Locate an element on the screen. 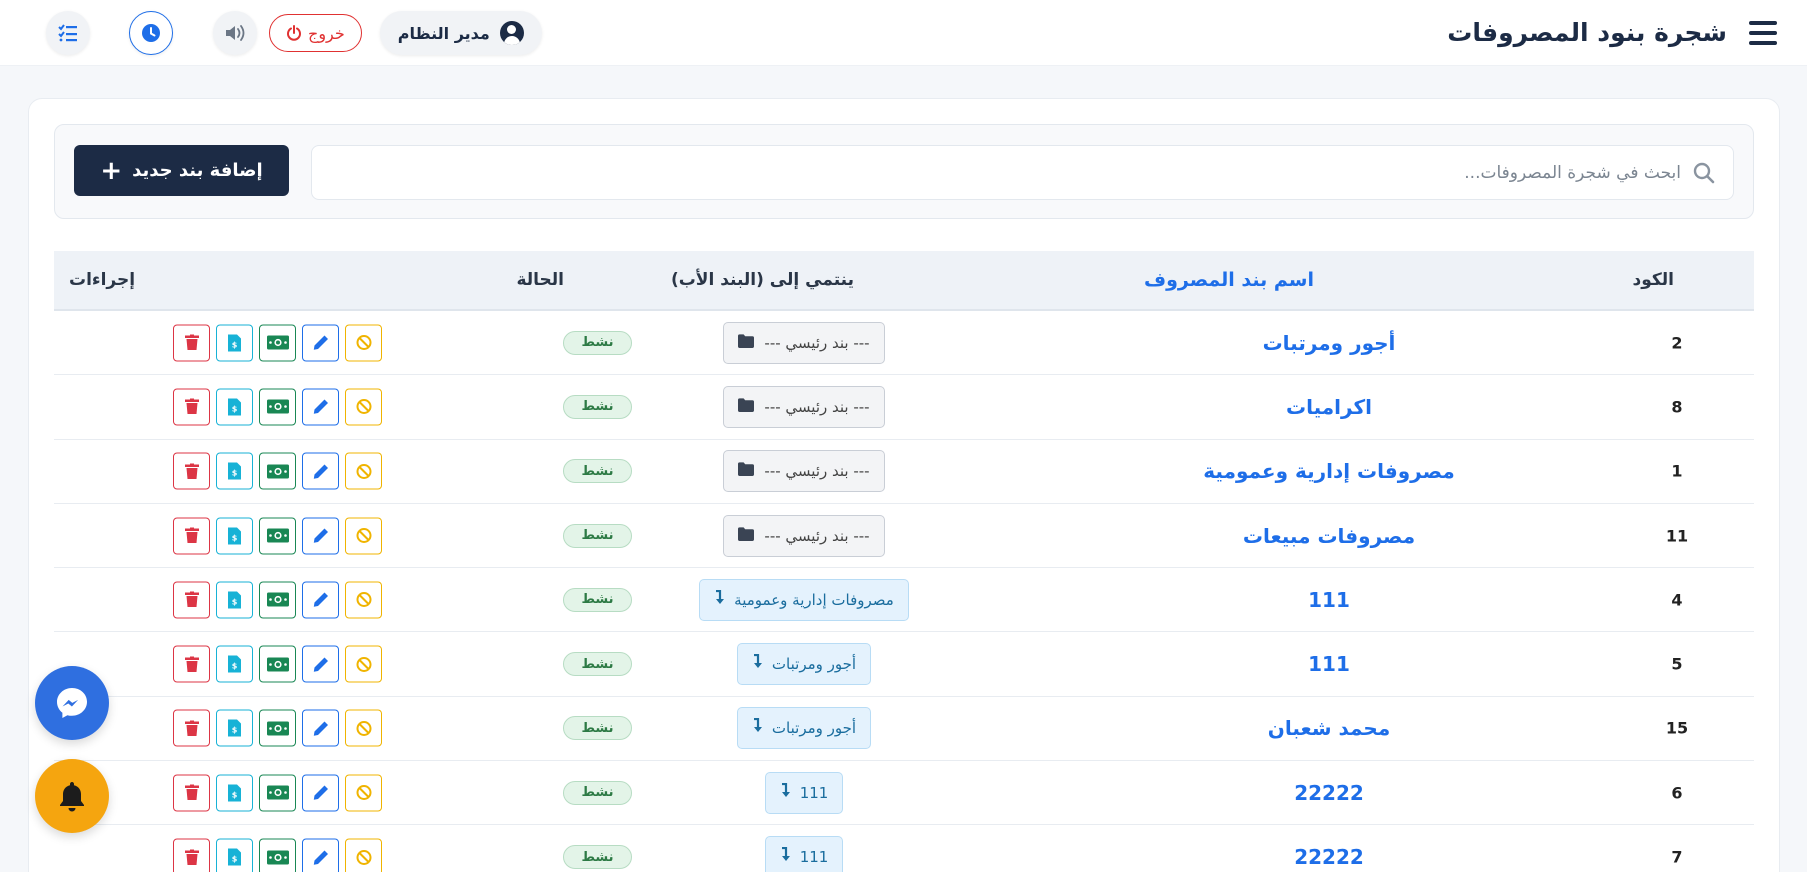  task-list-icon is located at coordinates (68, 33).